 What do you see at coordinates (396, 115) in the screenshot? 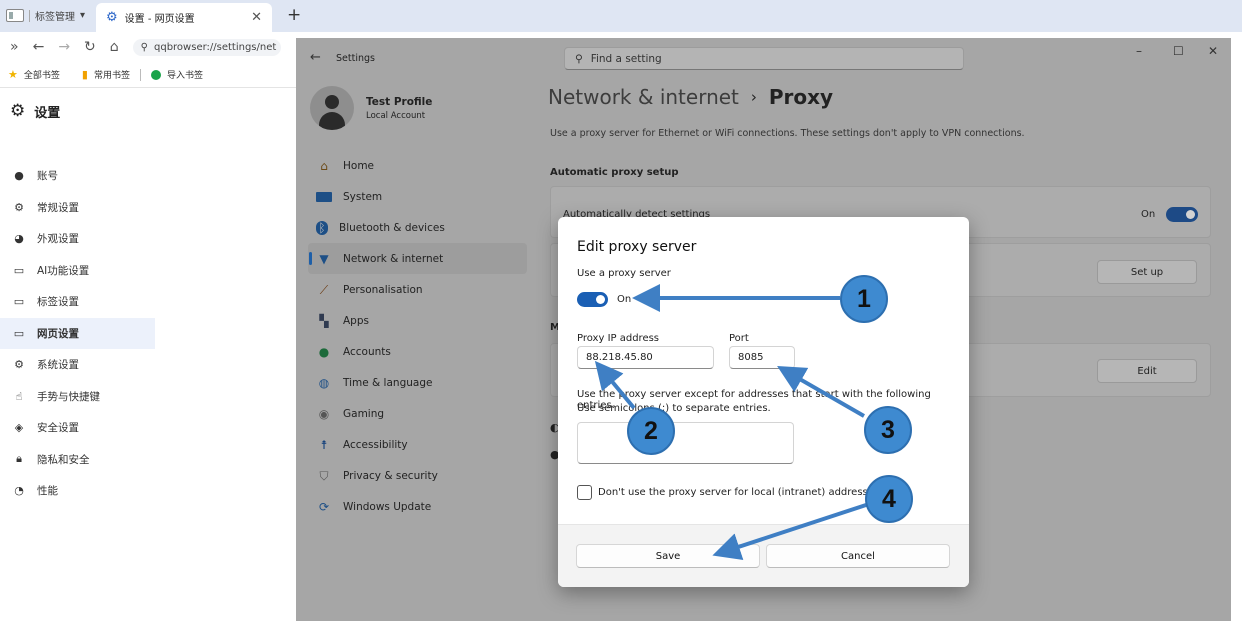
I see `profile-account: Local Account` at bounding box center [396, 115].